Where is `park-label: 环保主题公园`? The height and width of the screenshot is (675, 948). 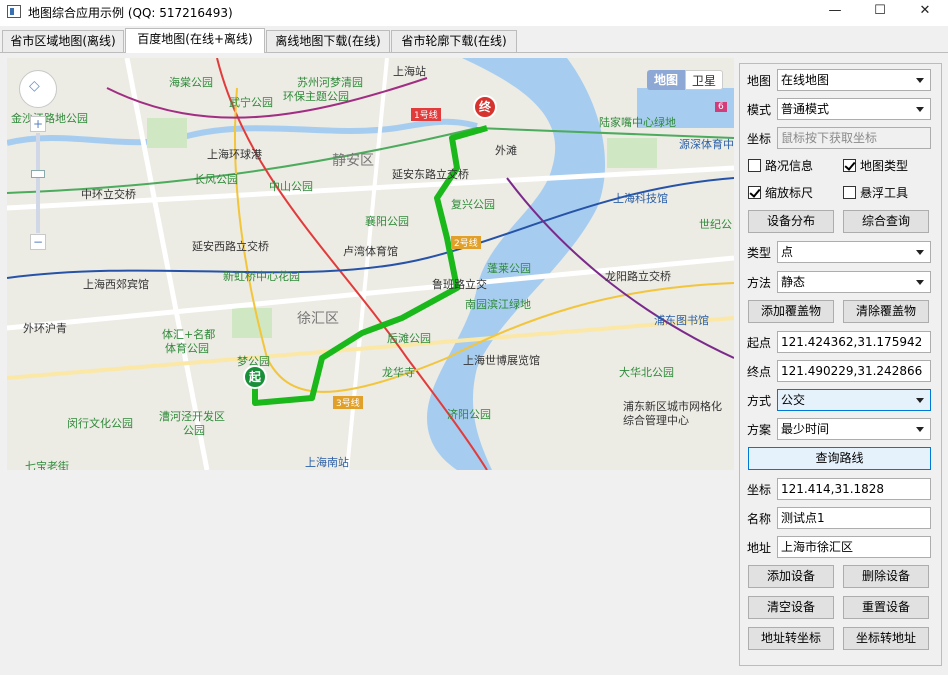 park-label: 环保主题公园 is located at coordinates (316, 96).